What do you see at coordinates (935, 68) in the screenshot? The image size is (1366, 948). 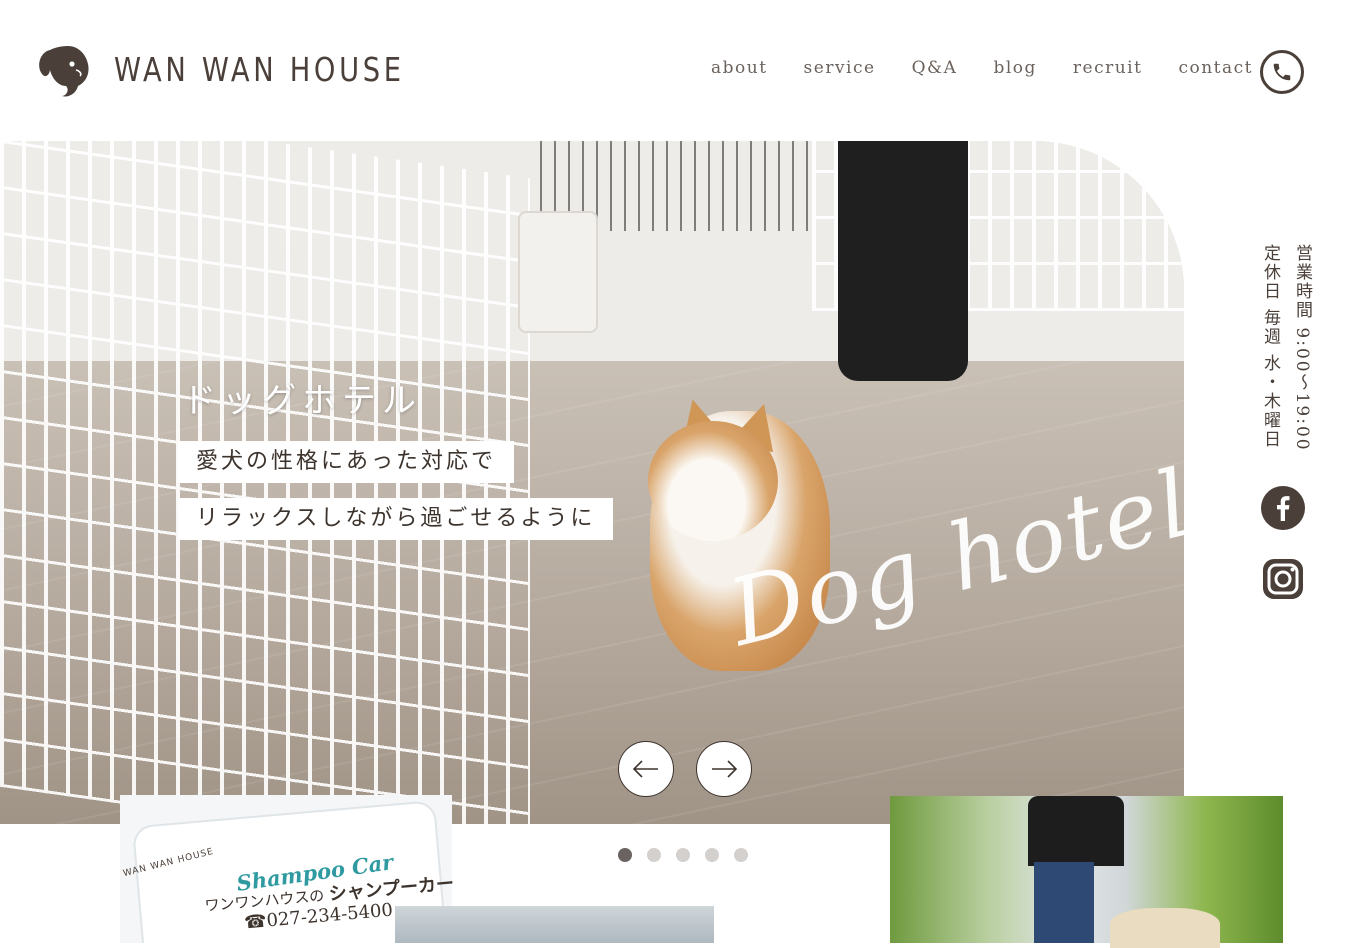 I see `nav-qa: Q&A` at bounding box center [935, 68].